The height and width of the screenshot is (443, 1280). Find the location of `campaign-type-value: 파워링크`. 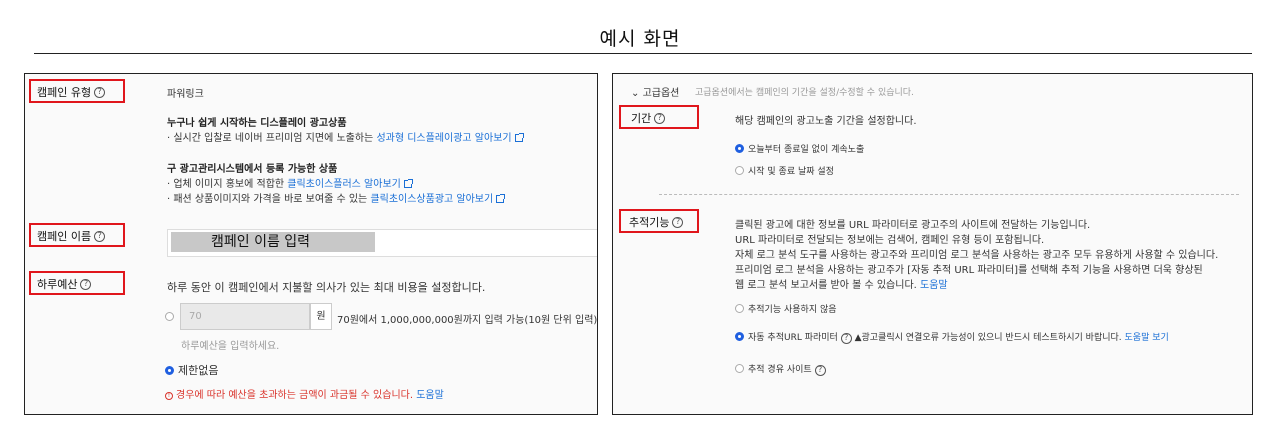

campaign-type-value: 파워링크 is located at coordinates (185, 94).